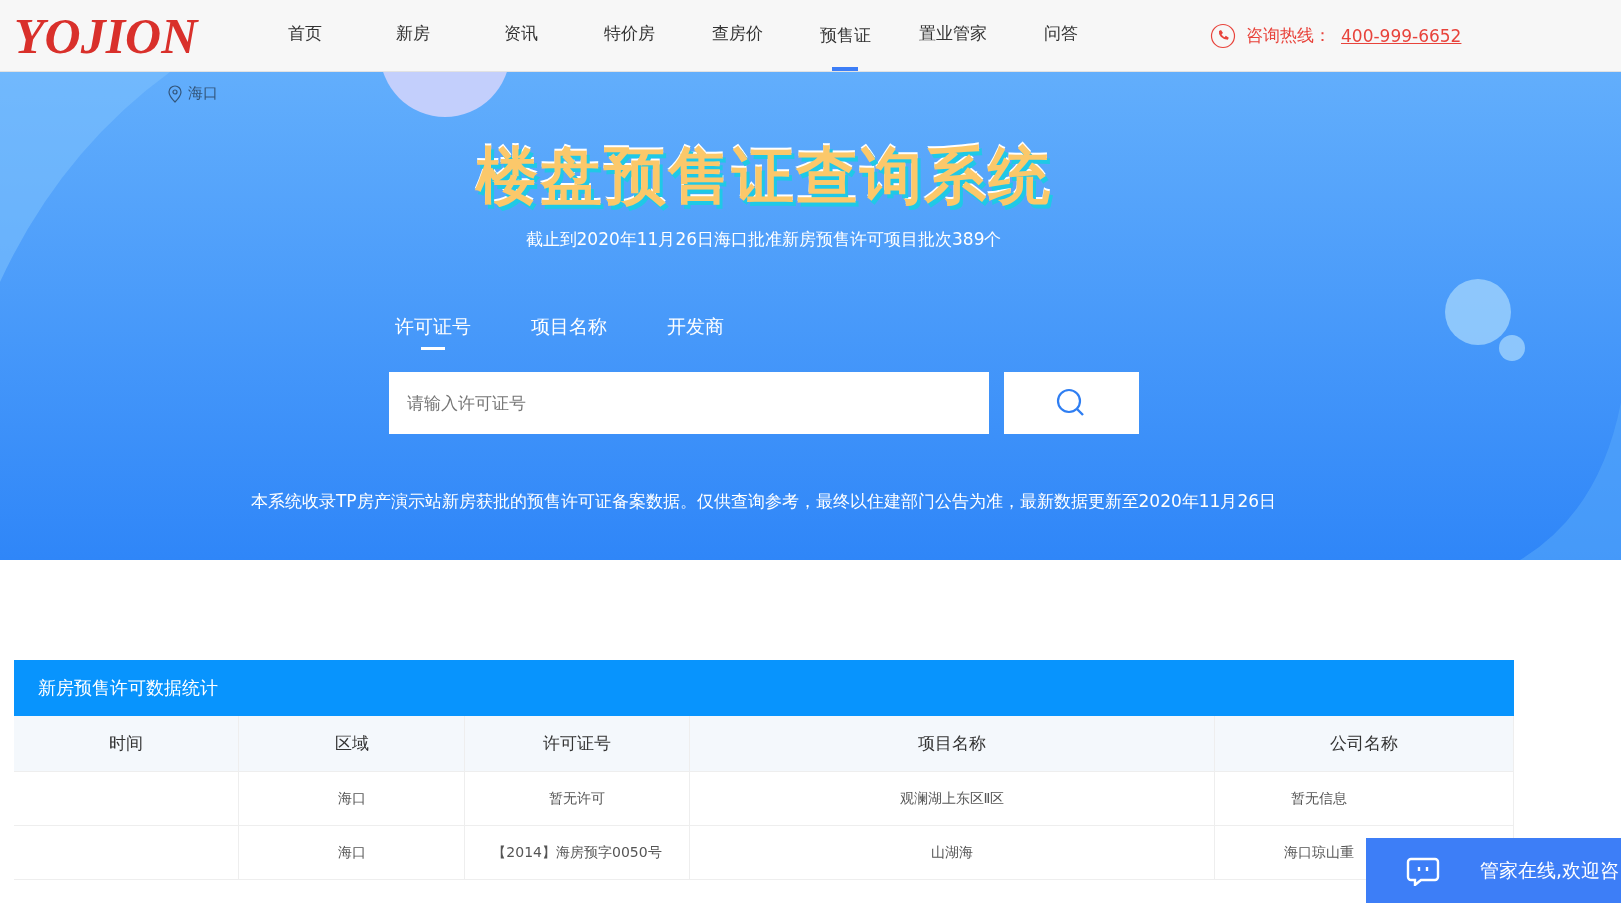 Image resolution: width=1621 pixels, height=903 pixels. Describe the element at coordinates (1423, 870) in the screenshot. I see `chat-bubble-icon` at that location.